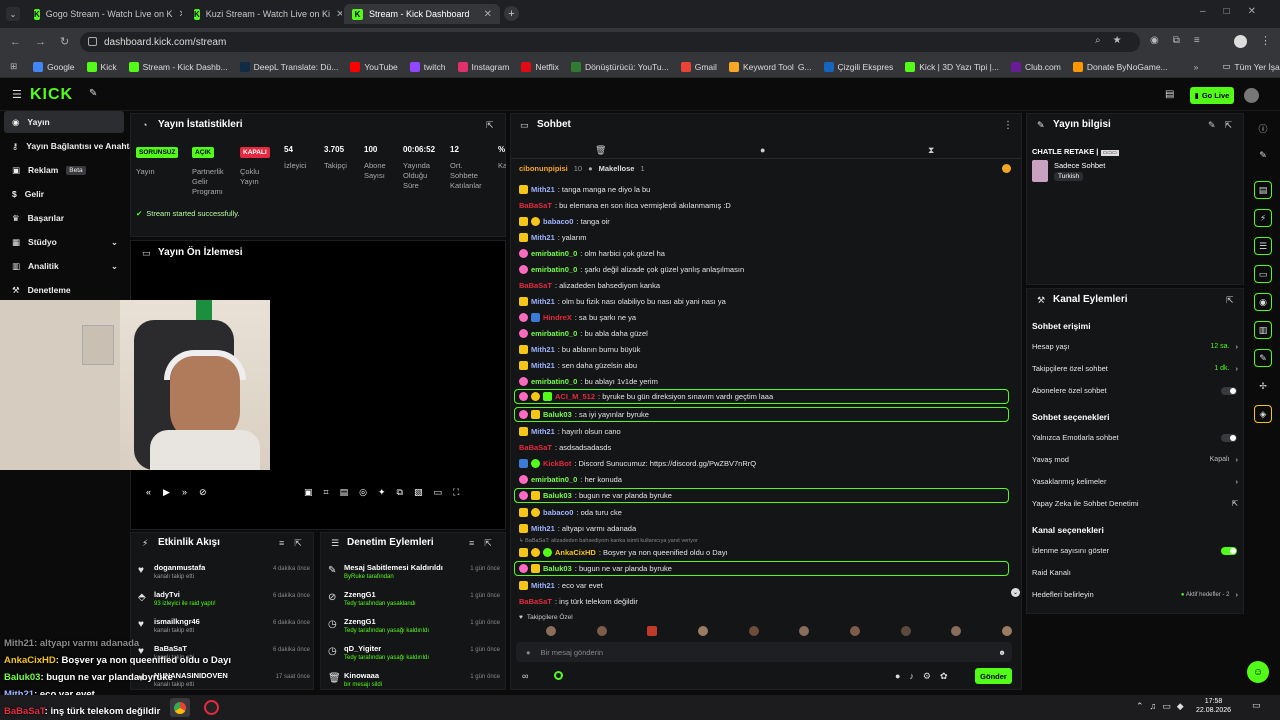 Image resolution: width=1280 pixels, height=720 pixels. I want to click on clock: 17:58 22.08.2026, so click(1213, 706).